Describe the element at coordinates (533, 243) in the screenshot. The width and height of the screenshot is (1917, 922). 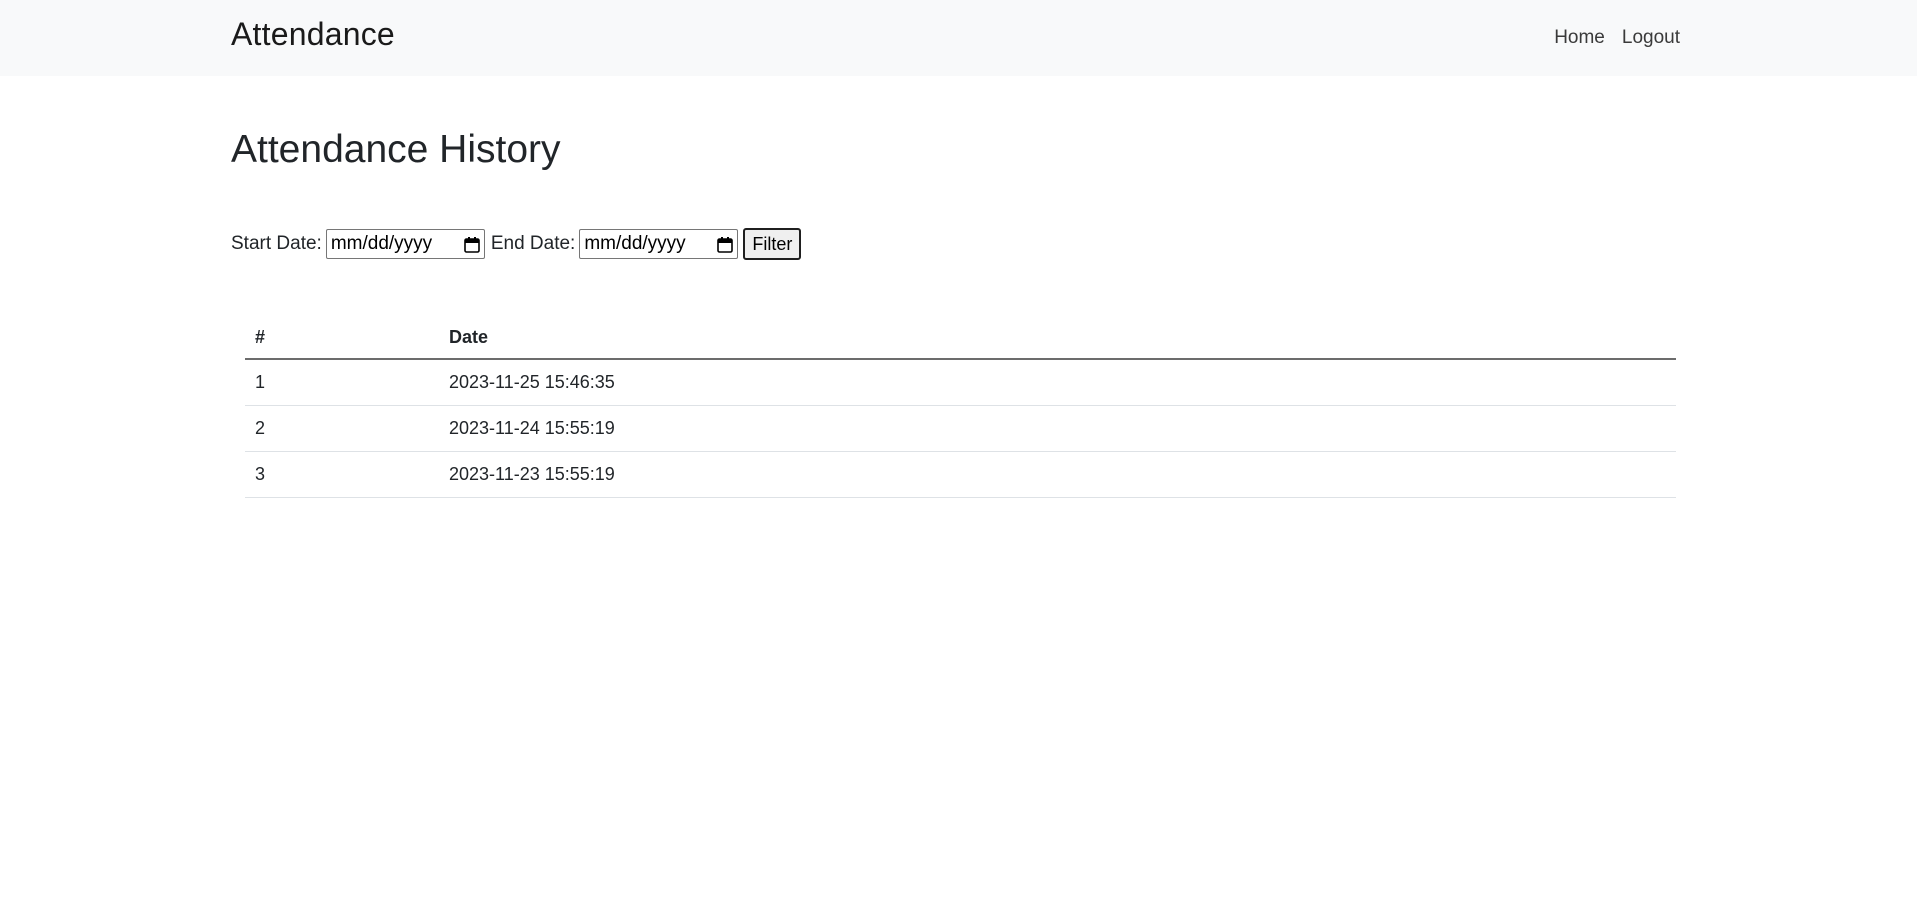
I see `end-date-label: End Date:` at that location.